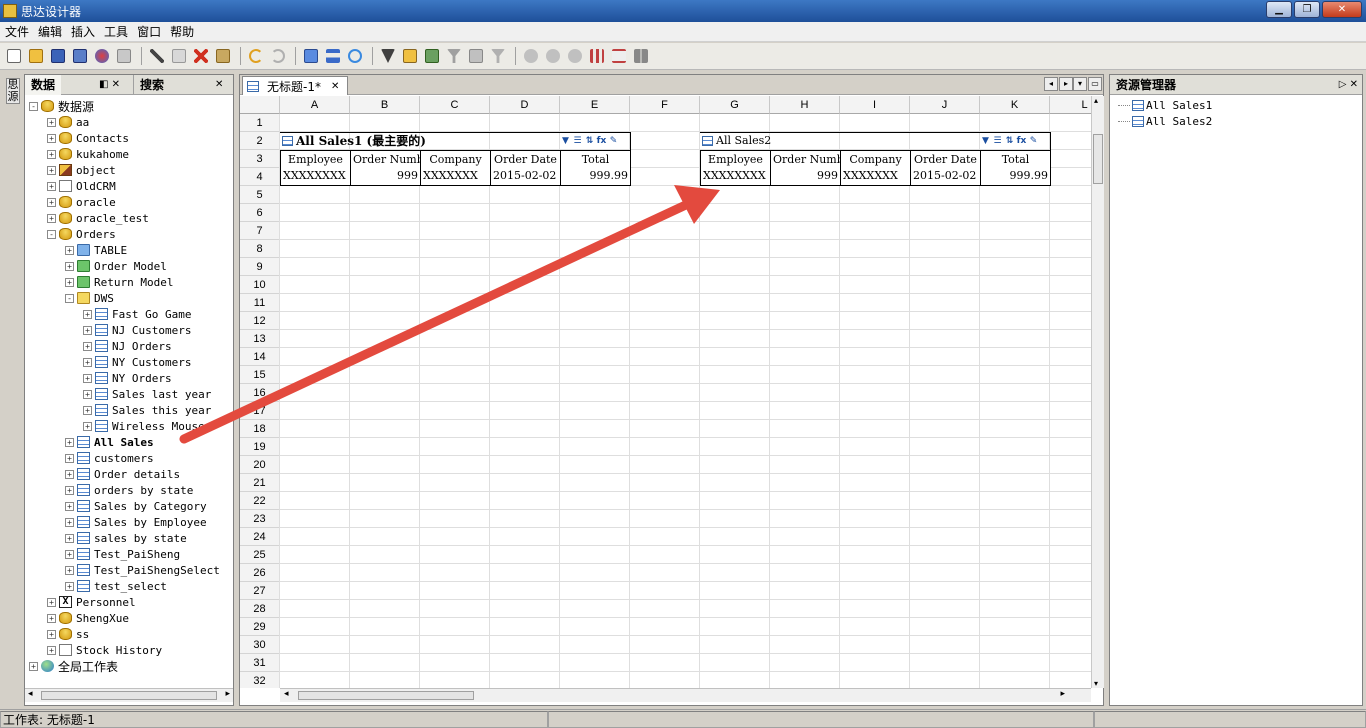 Image resolution: width=1366 pixels, height=728 pixels. I want to click on tree-node: + aa, so click(68, 122).